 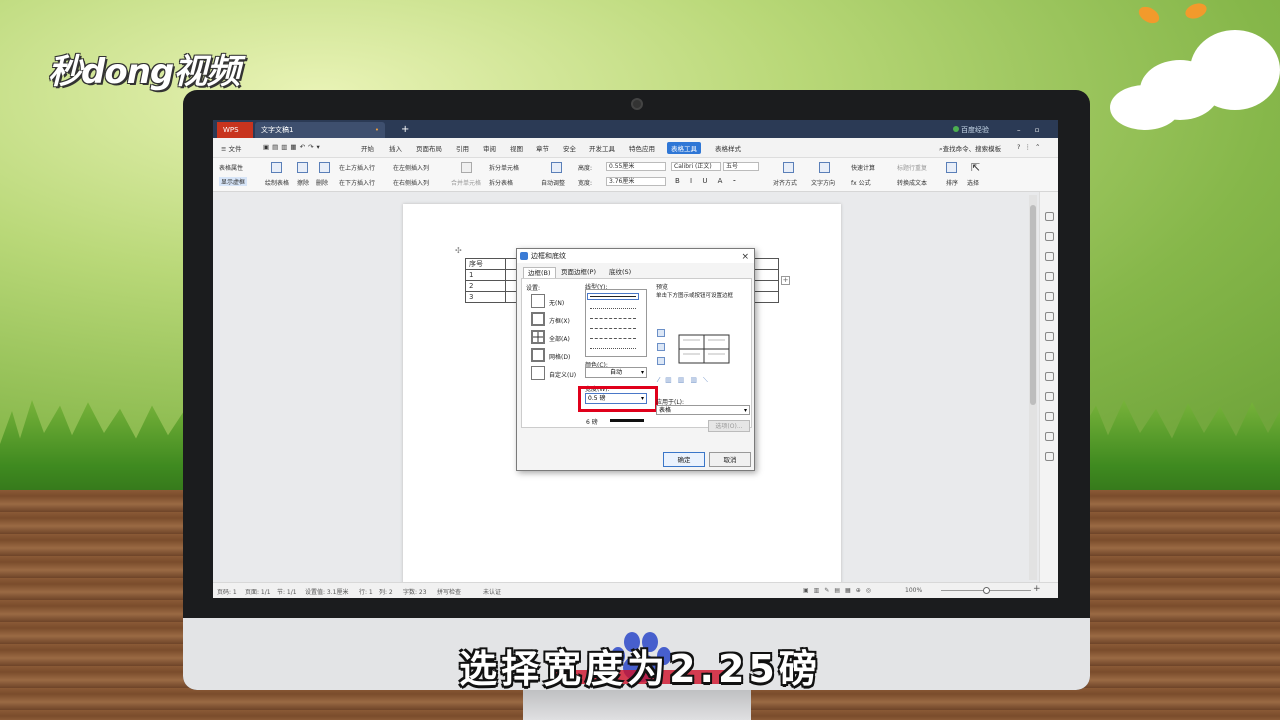 I want to click on account-label: 百度经验, so click(x=968, y=130).